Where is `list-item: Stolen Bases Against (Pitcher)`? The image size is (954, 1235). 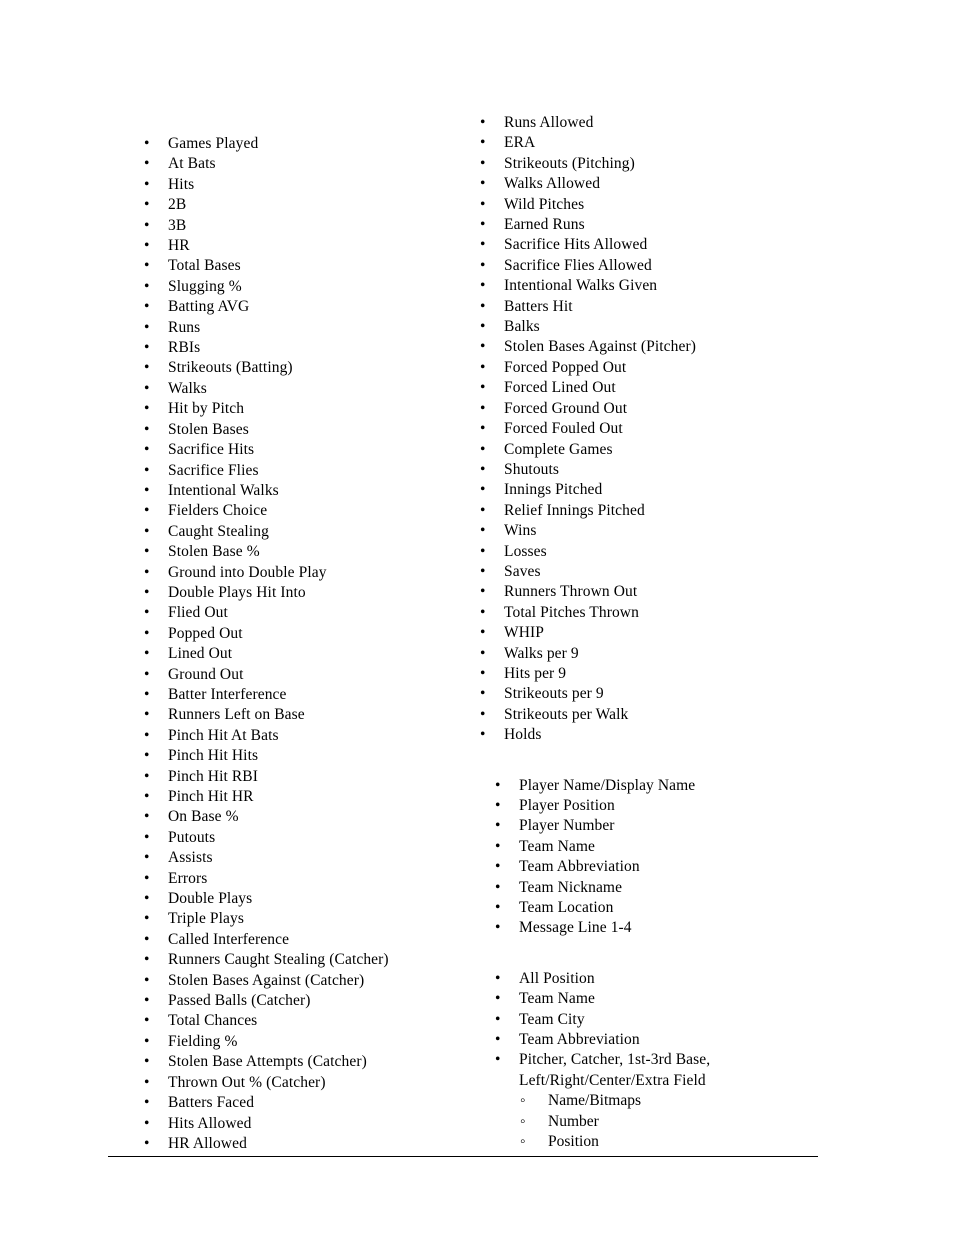 list-item: Stolen Bases Against (Pitcher) is located at coordinates (660, 347).